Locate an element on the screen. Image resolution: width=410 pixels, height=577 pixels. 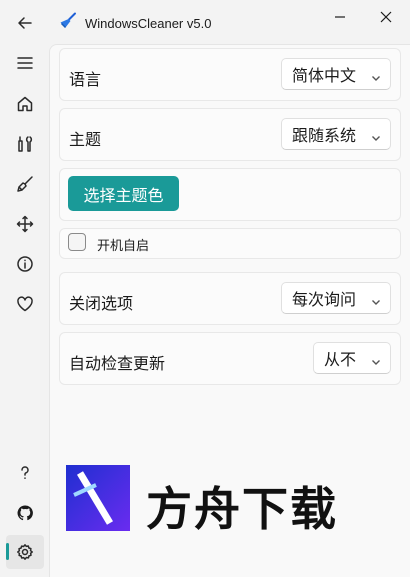
nav-item-settings is located at coordinates (25, 552).